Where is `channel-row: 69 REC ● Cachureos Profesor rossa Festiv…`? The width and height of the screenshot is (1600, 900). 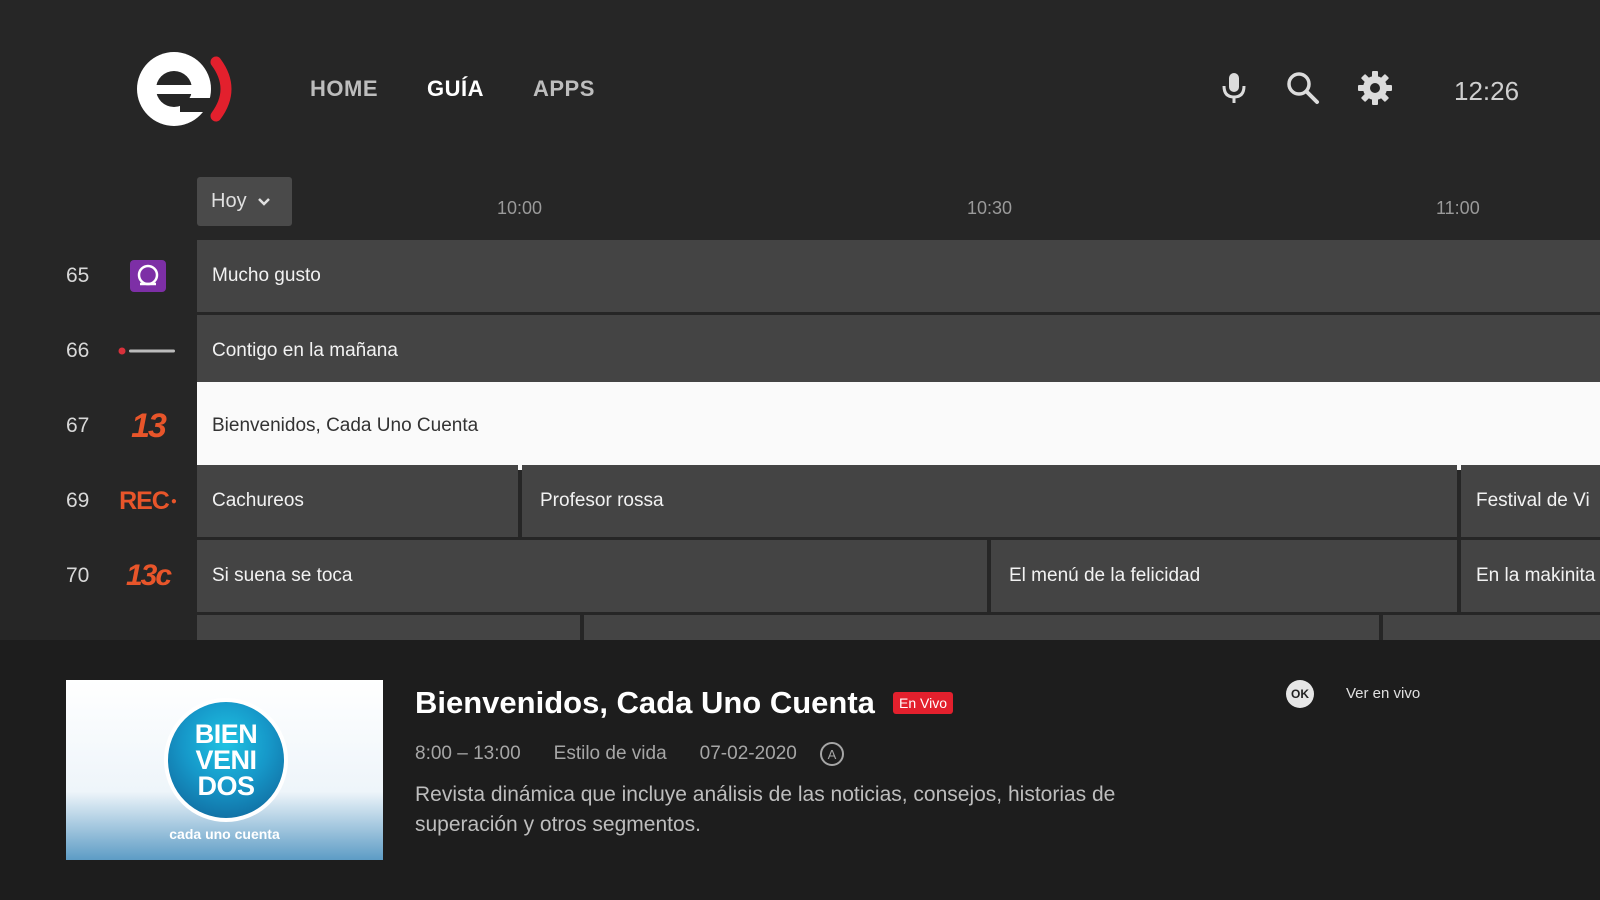 channel-row: 69 REC ● Cachureos Profesor rossa Festiv… is located at coordinates (800, 501).